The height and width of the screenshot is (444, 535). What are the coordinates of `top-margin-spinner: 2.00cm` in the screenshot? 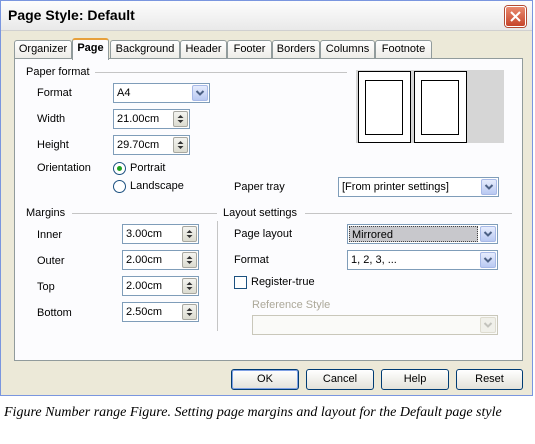 It's located at (160, 286).